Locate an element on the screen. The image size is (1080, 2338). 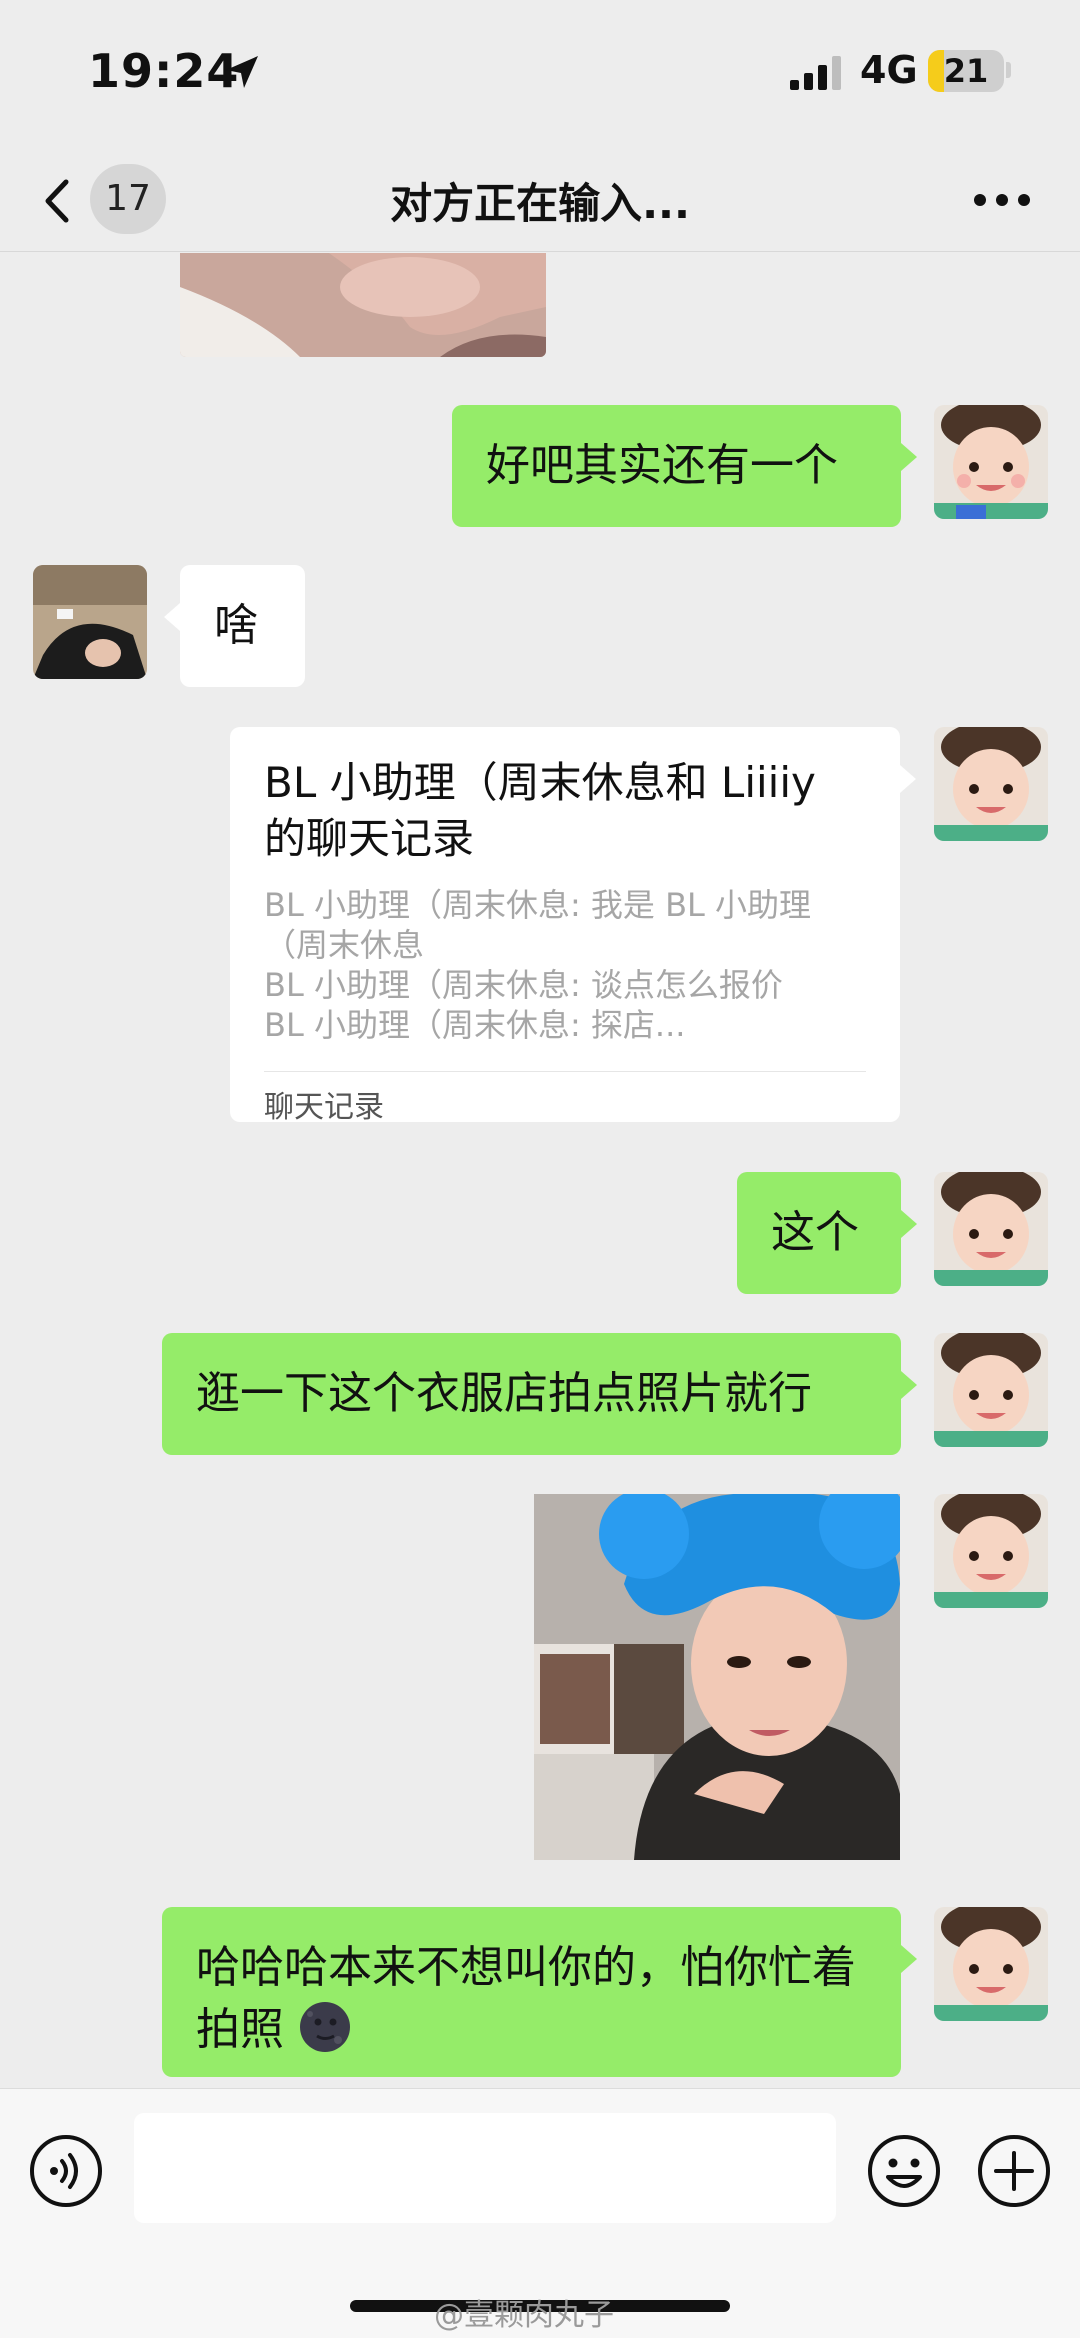
plus-icon is located at coordinates (1014, 2171).